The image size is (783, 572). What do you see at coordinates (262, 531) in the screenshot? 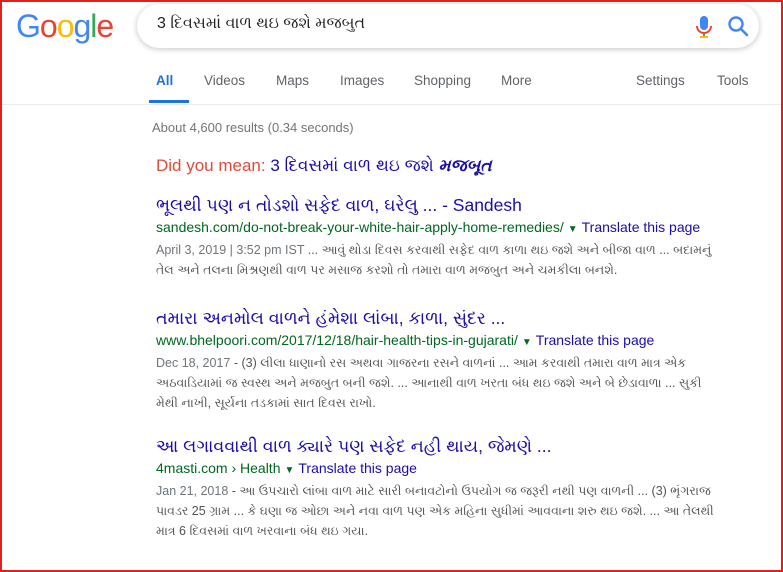
I see `snippet-line: માત્ર 6 દિવસમાં વાળ ખરવાના બંધ થઇ ગયા.` at bounding box center [262, 531].